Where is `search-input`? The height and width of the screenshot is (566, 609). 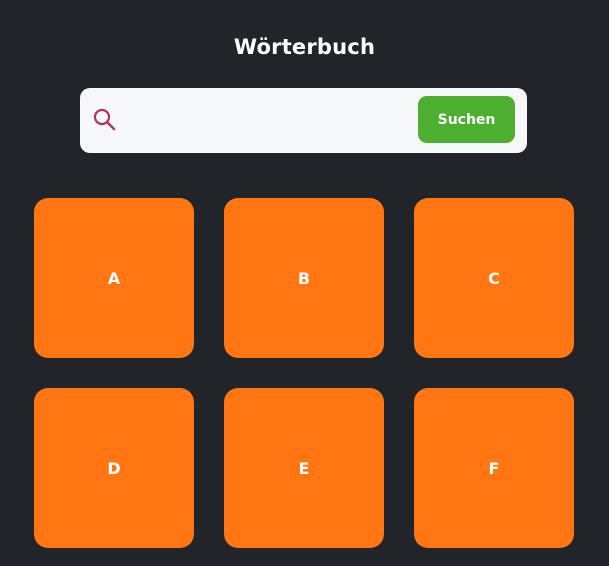 search-input is located at coordinates (266, 120).